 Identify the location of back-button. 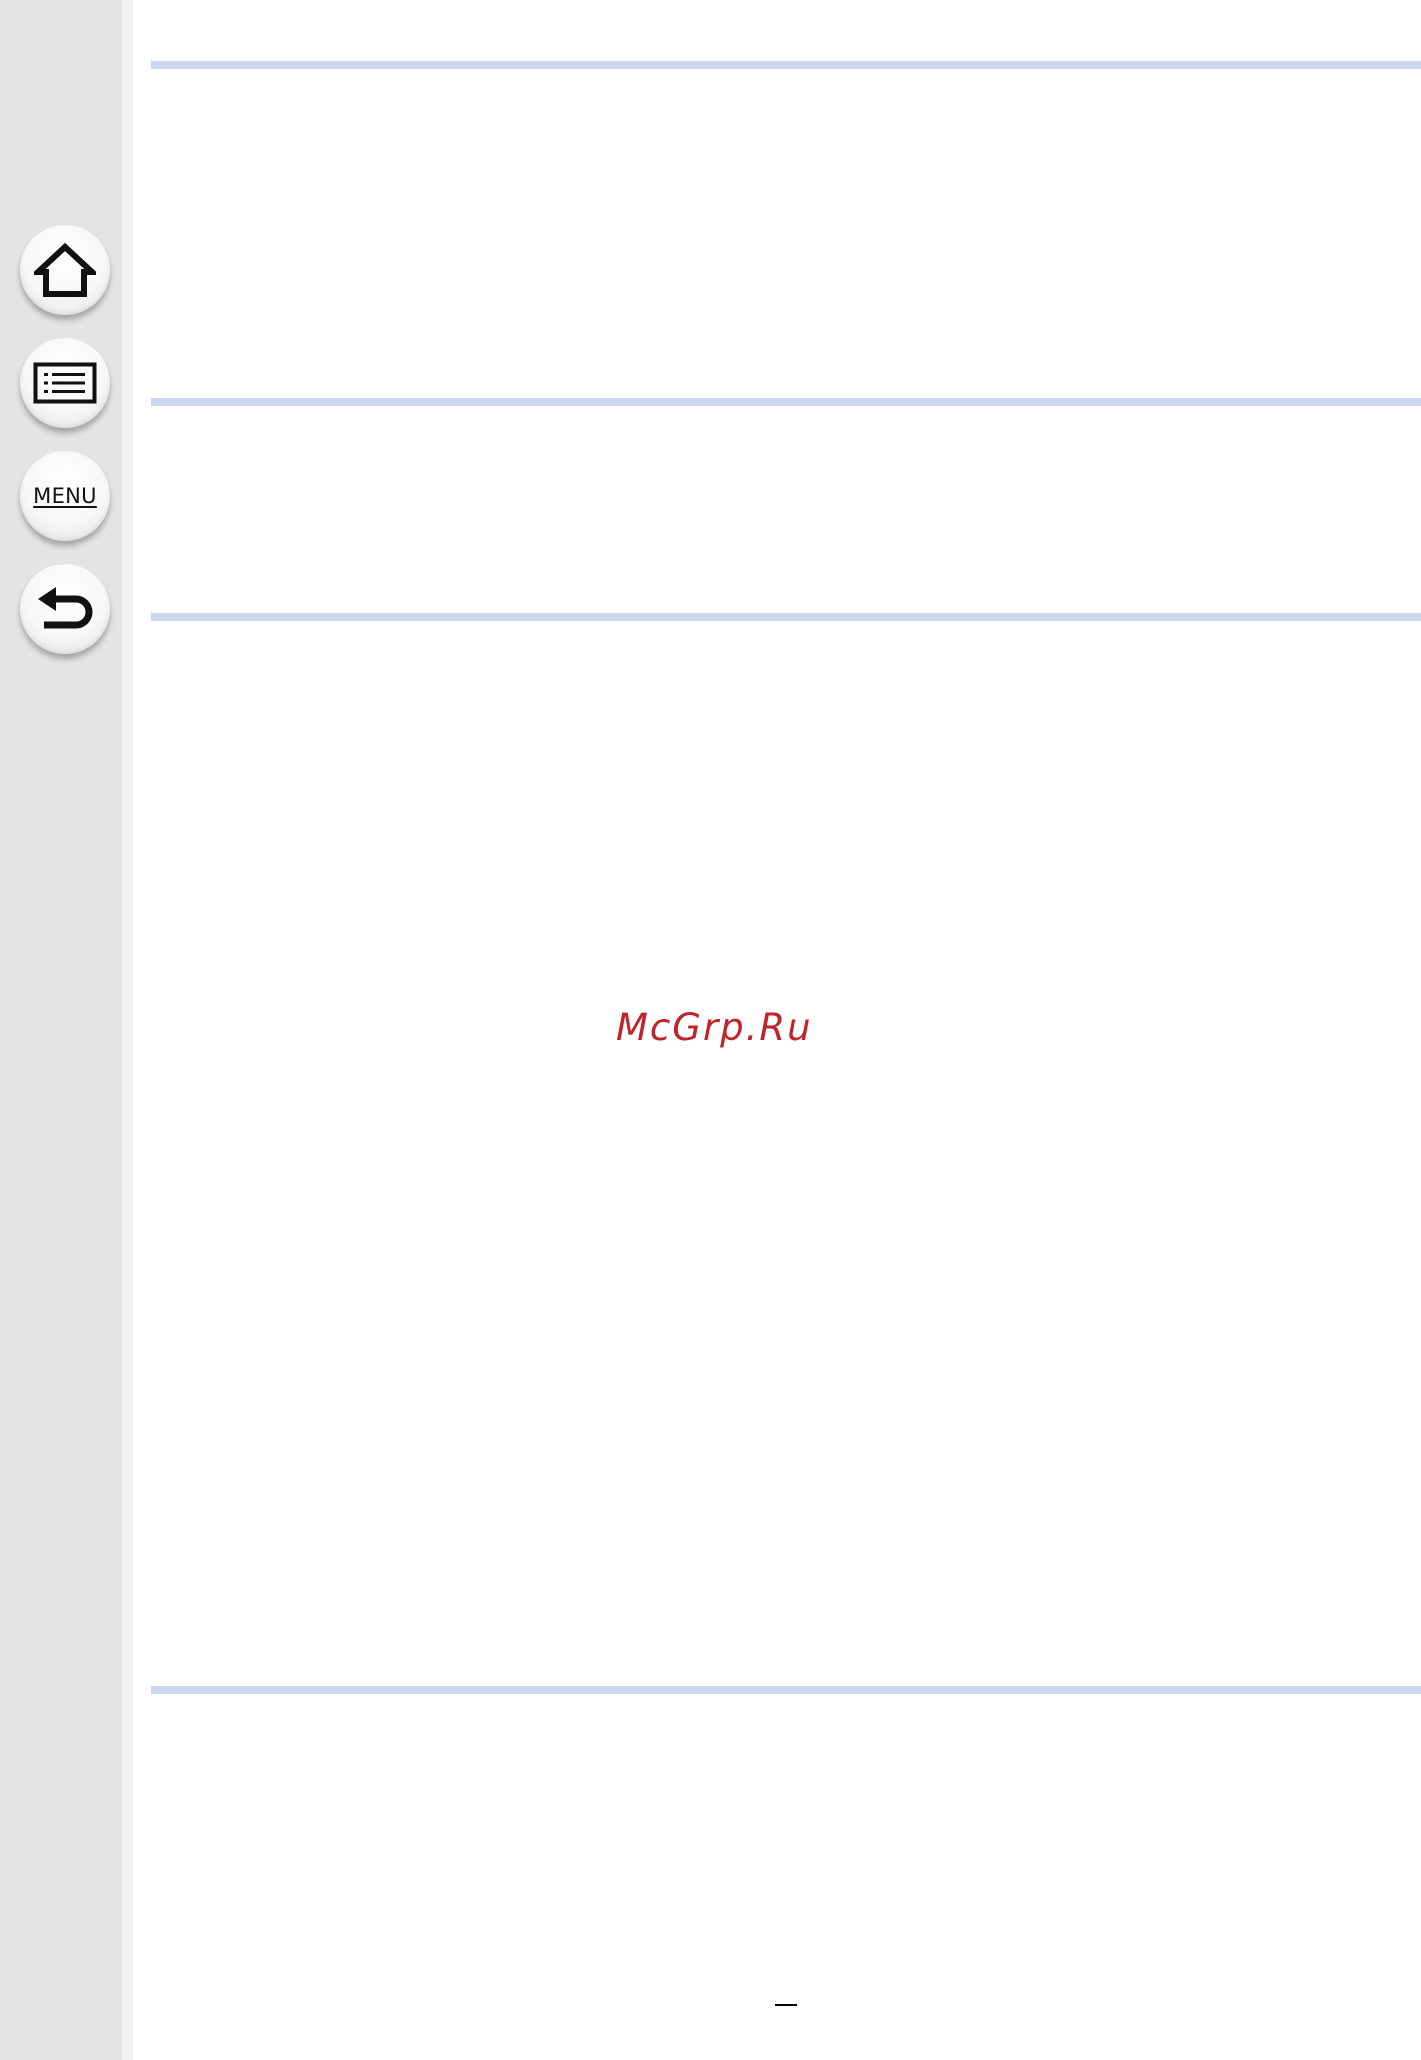
(65, 609).